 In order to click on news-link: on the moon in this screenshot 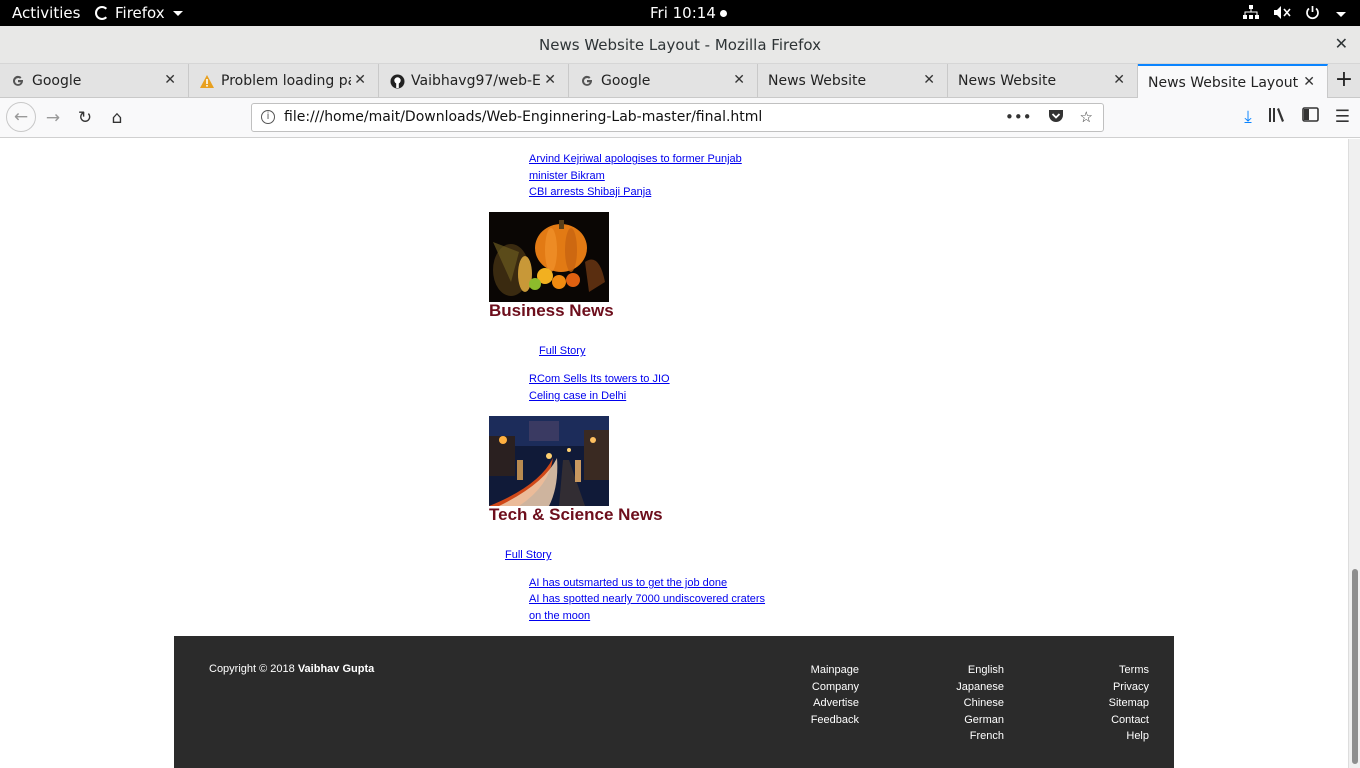, I will do `click(559, 616)`.